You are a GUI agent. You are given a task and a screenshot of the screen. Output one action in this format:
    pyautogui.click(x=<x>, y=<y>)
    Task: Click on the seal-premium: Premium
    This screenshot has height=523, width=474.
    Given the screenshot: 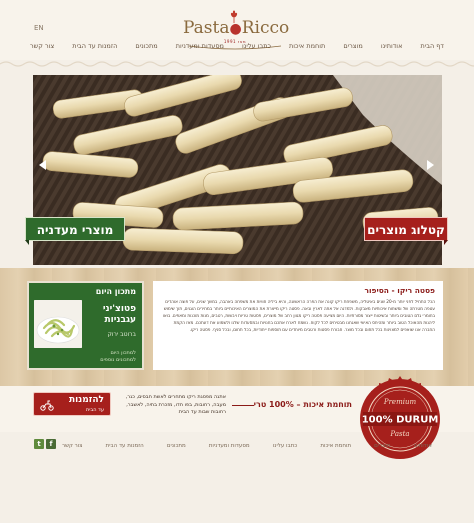 What is the action you would take?
    pyautogui.click(x=400, y=402)
    